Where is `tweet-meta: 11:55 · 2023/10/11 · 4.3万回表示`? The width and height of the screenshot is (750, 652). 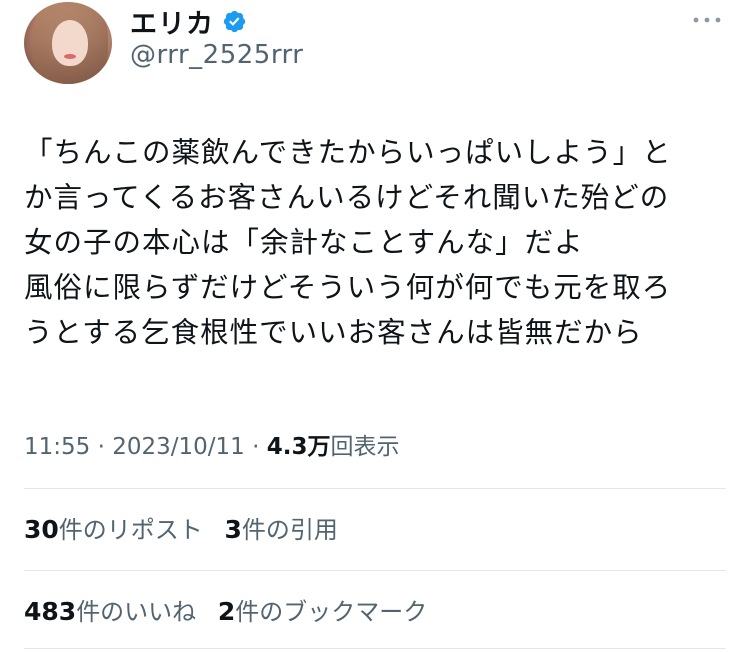 tweet-meta: 11:55 · 2023/10/11 · 4.3万回表示 is located at coordinates (212, 444).